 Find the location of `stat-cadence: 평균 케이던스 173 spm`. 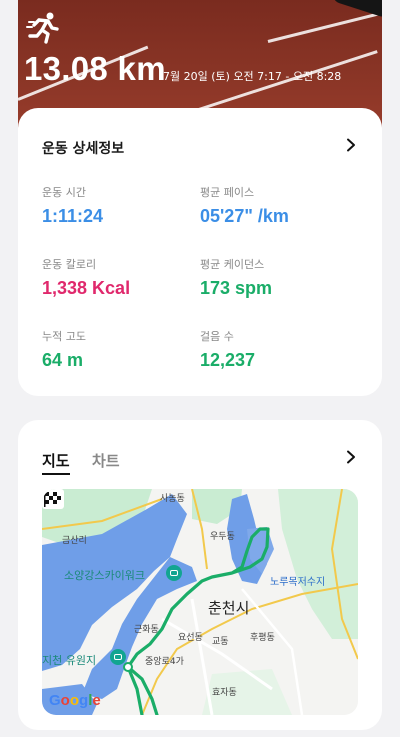

stat-cadence: 평균 케이던스 173 spm is located at coordinates (236, 277).